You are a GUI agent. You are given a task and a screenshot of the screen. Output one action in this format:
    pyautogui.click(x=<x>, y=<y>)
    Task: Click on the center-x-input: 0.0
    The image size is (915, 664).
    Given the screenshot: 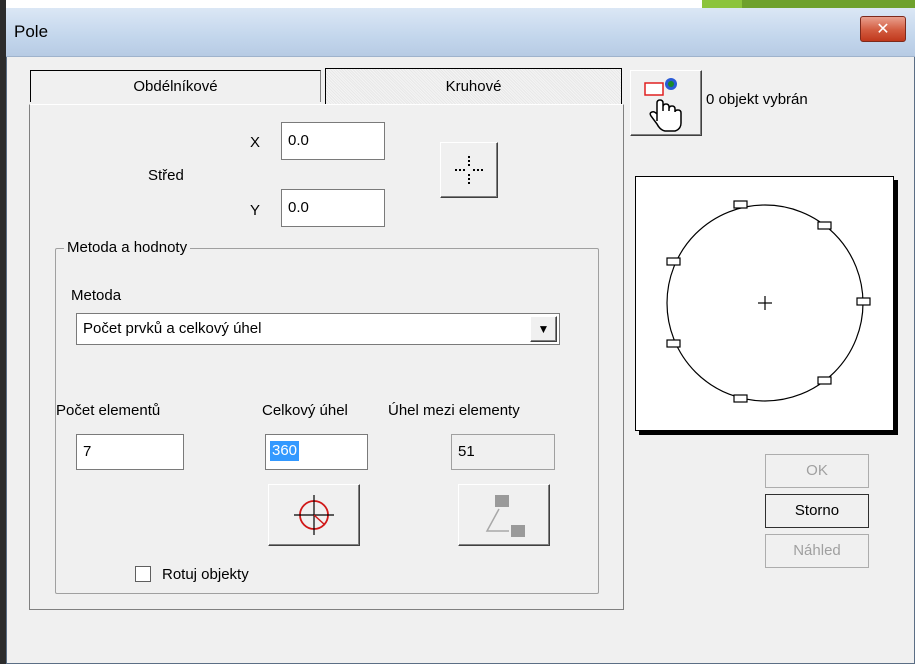 What is the action you would take?
    pyautogui.click(x=333, y=141)
    